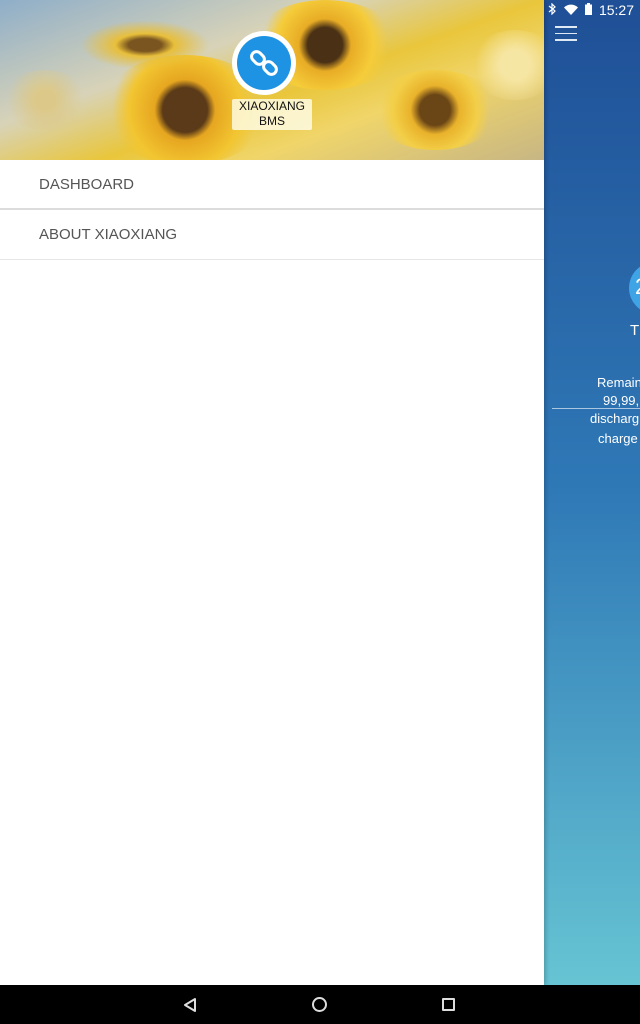  What do you see at coordinates (87, 184) in the screenshot?
I see `drawer-item-label: DASHBOARD` at bounding box center [87, 184].